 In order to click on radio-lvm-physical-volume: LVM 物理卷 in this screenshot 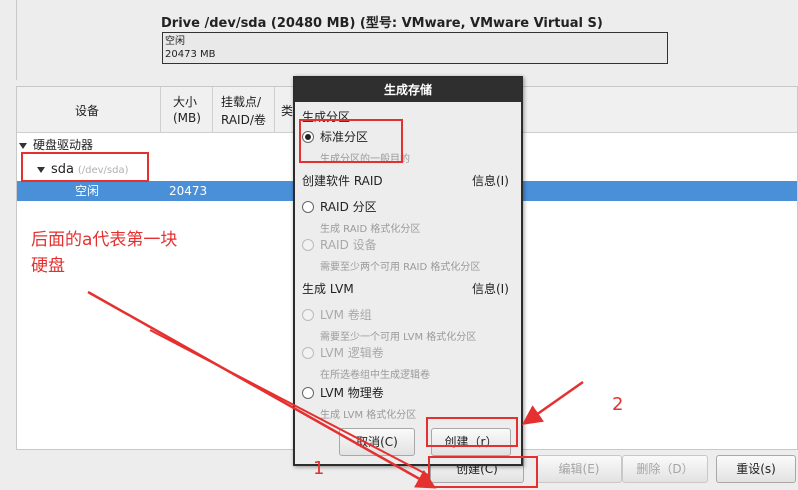, I will do `click(343, 392)`.